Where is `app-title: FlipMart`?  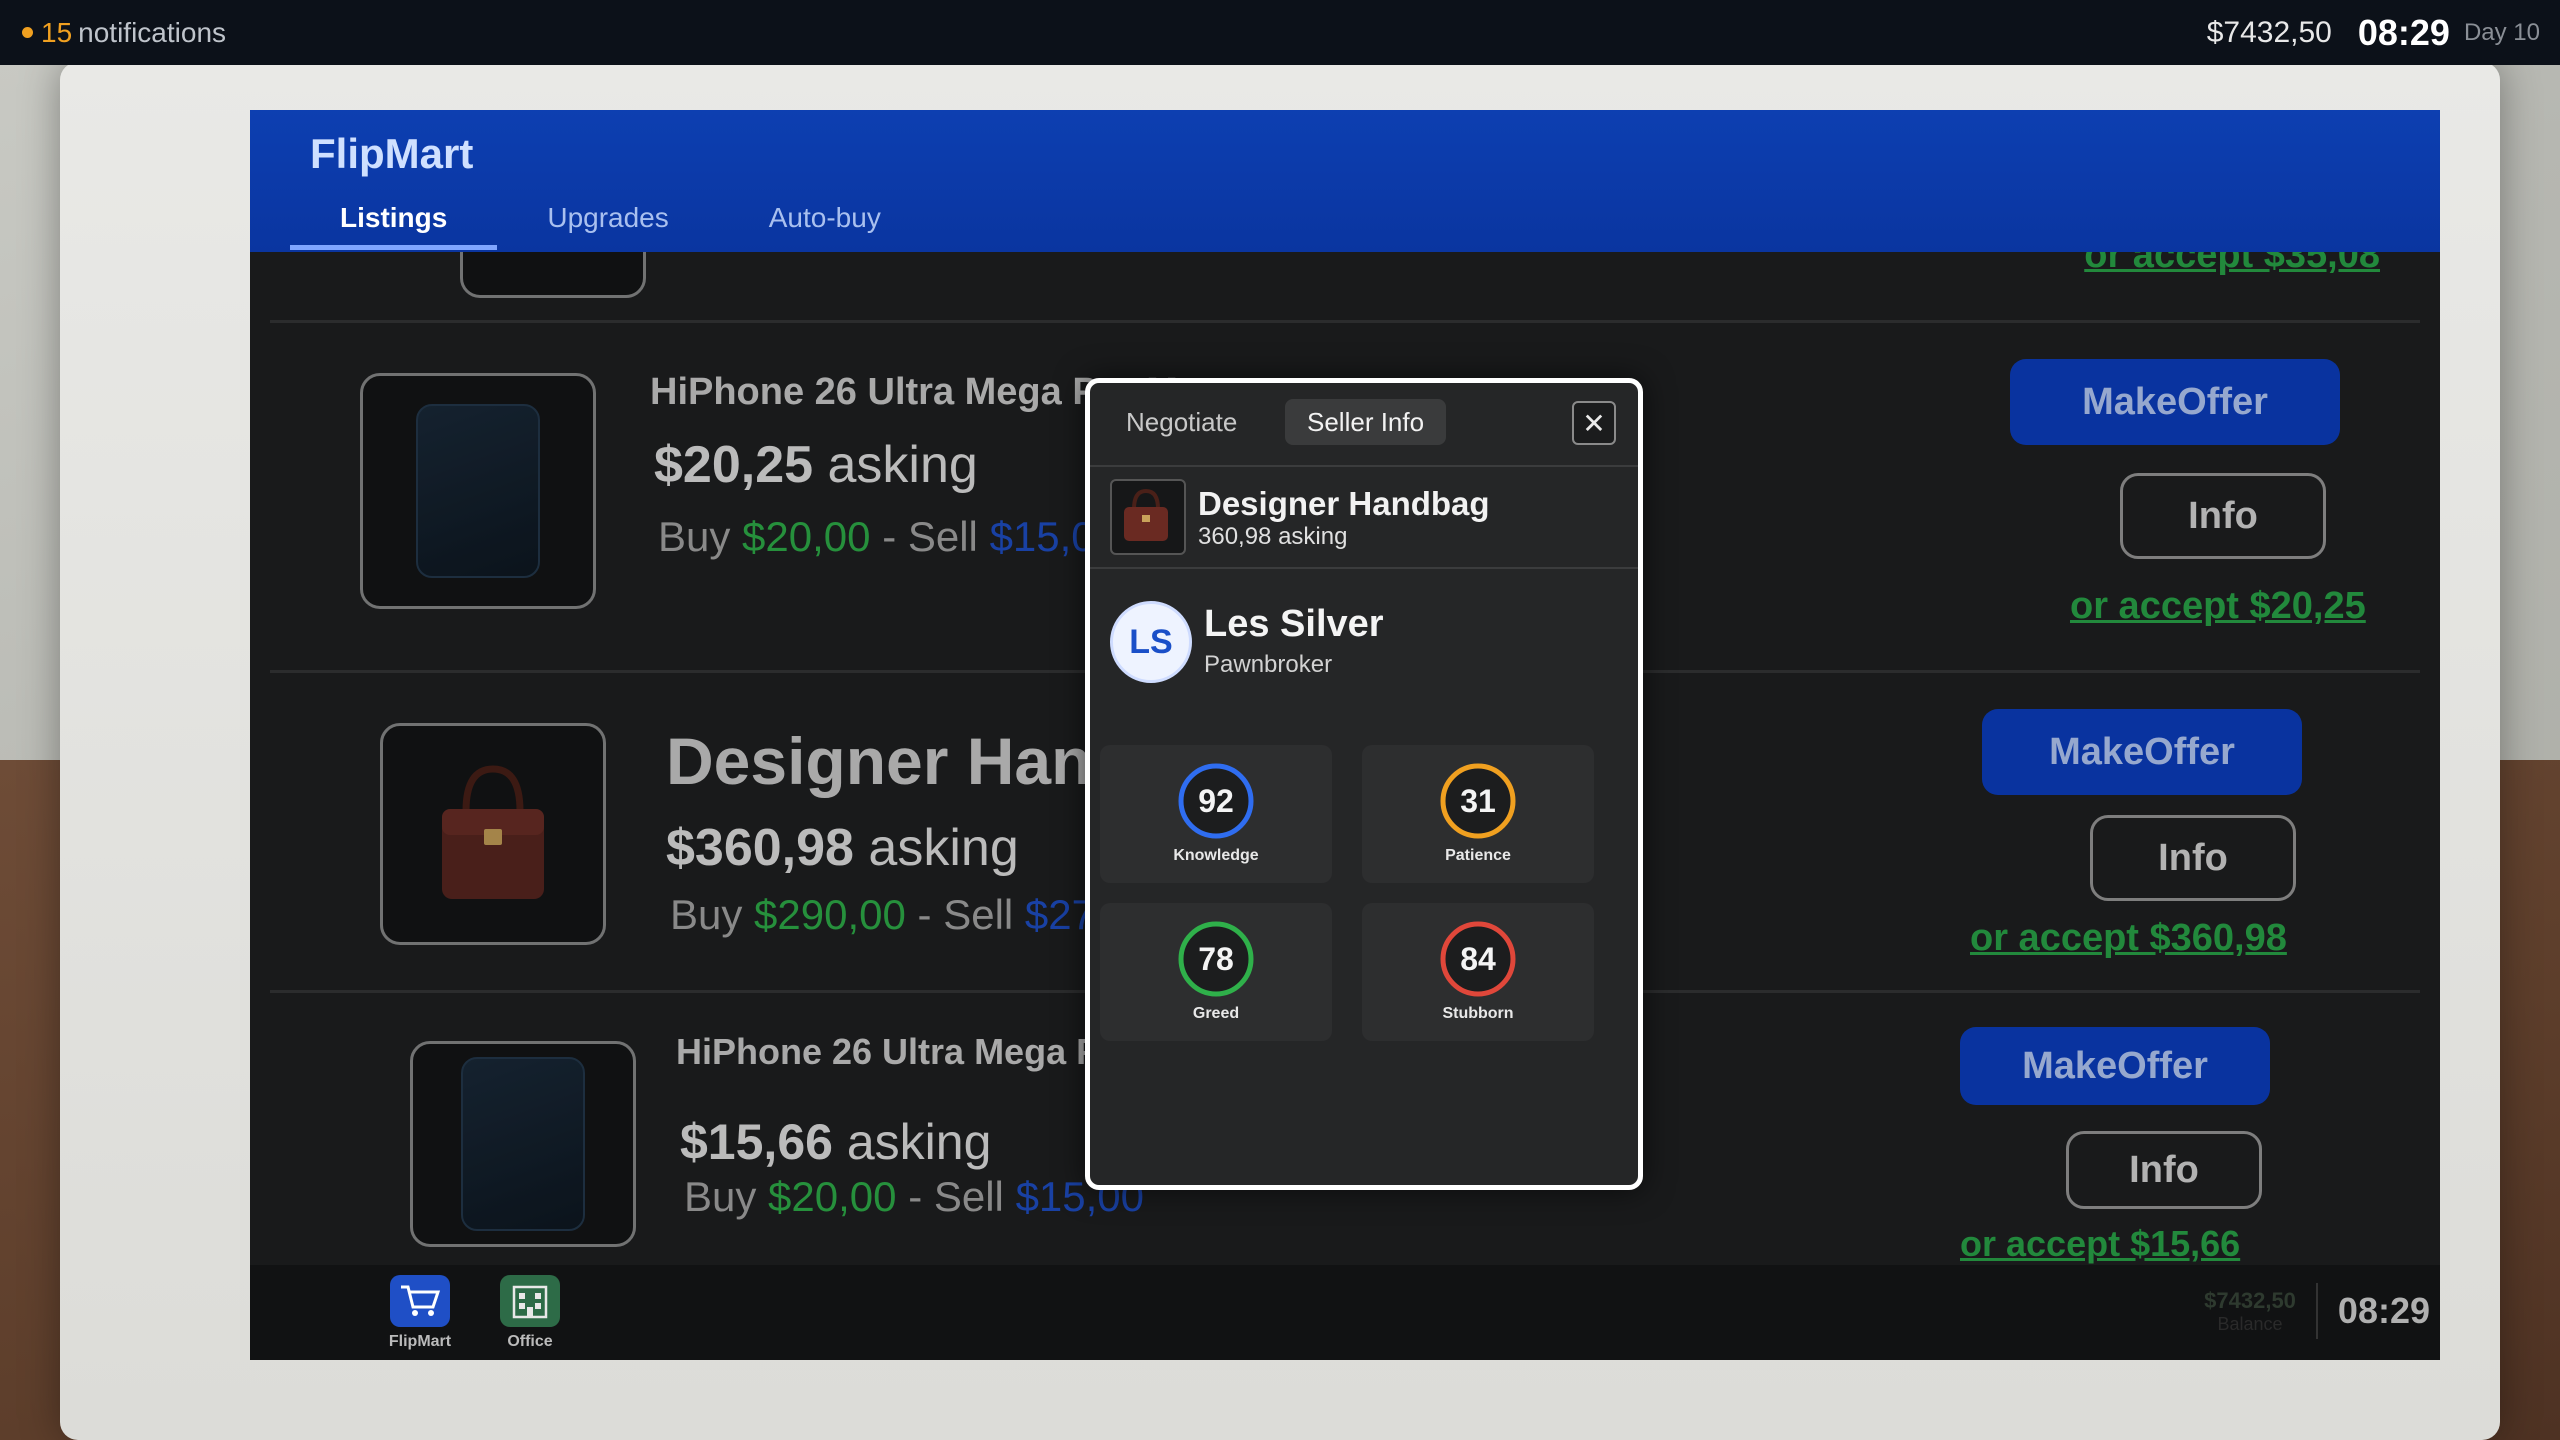
app-title: FlipMart is located at coordinates (392, 153).